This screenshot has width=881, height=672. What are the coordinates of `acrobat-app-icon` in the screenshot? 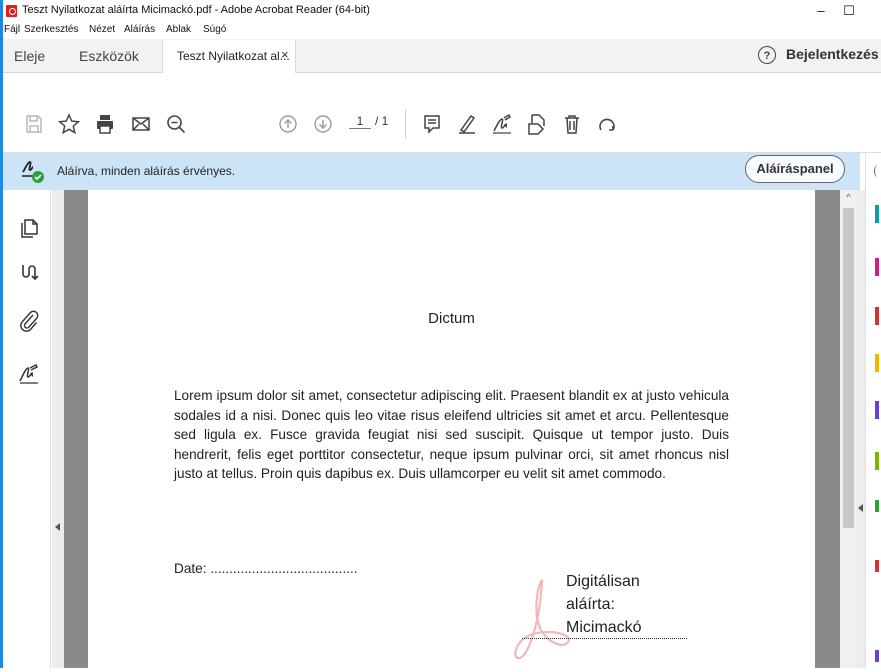 It's located at (11, 11).